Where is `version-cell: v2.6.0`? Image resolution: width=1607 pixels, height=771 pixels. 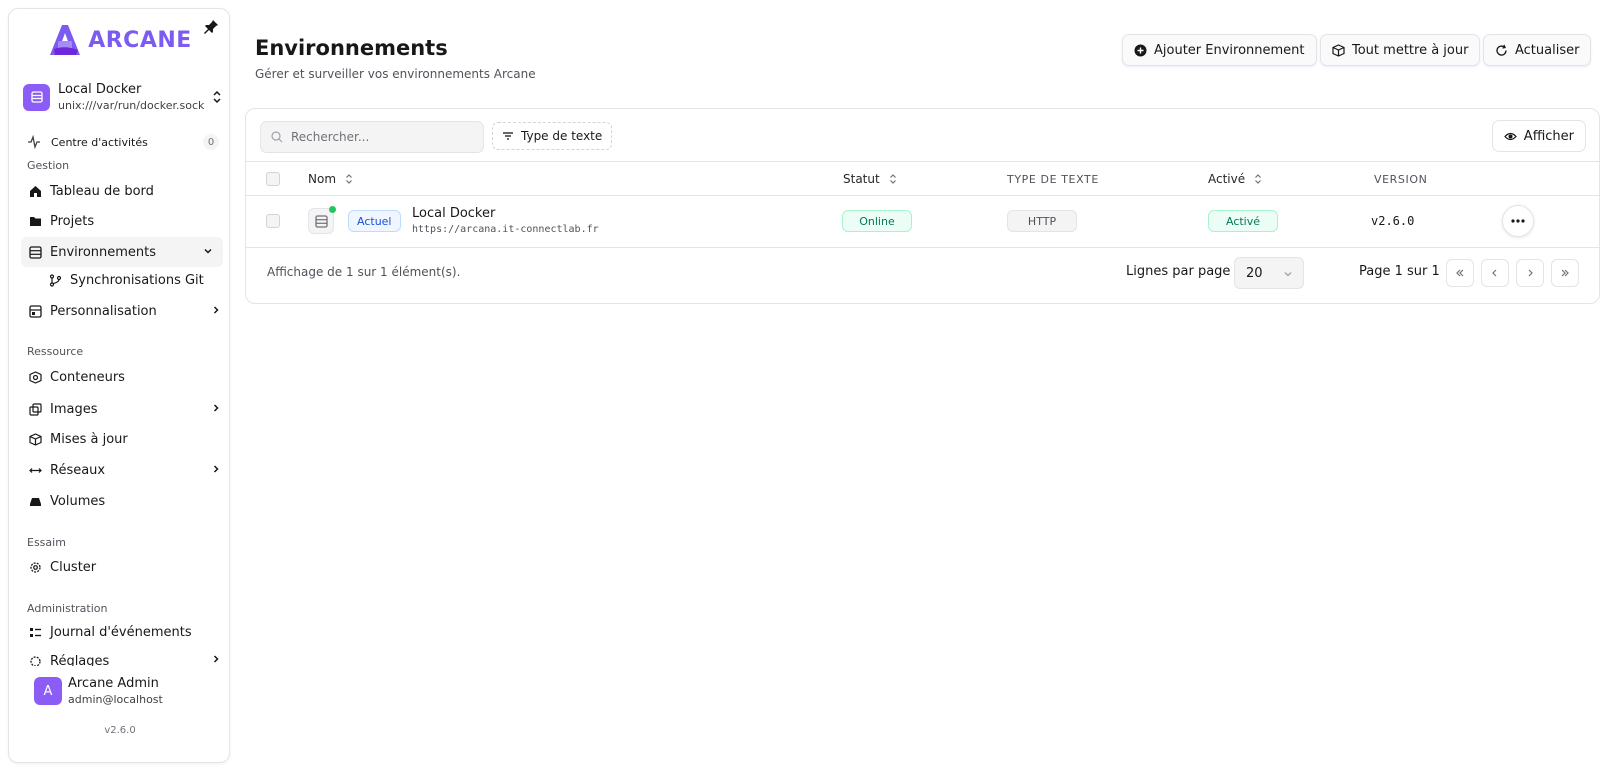 version-cell: v2.6.0 is located at coordinates (1393, 221).